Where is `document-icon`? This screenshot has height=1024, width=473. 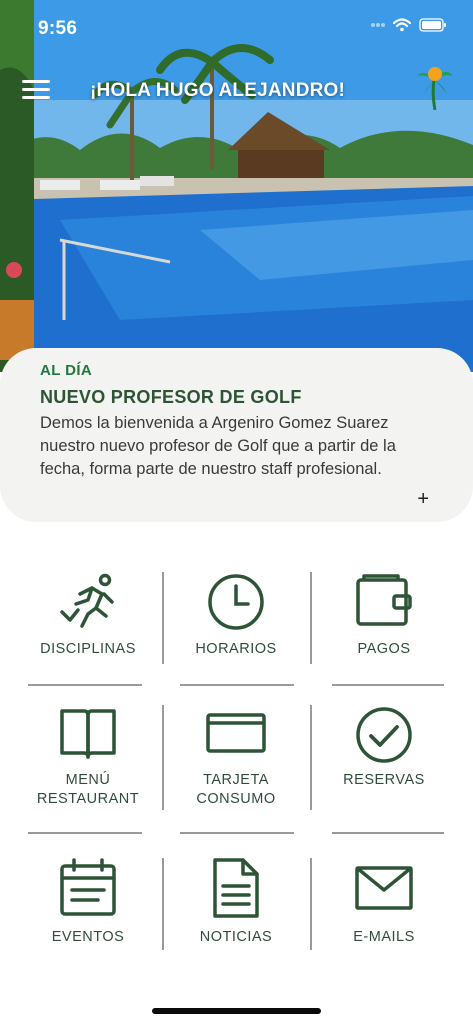
document-icon is located at coordinates (236, 888).